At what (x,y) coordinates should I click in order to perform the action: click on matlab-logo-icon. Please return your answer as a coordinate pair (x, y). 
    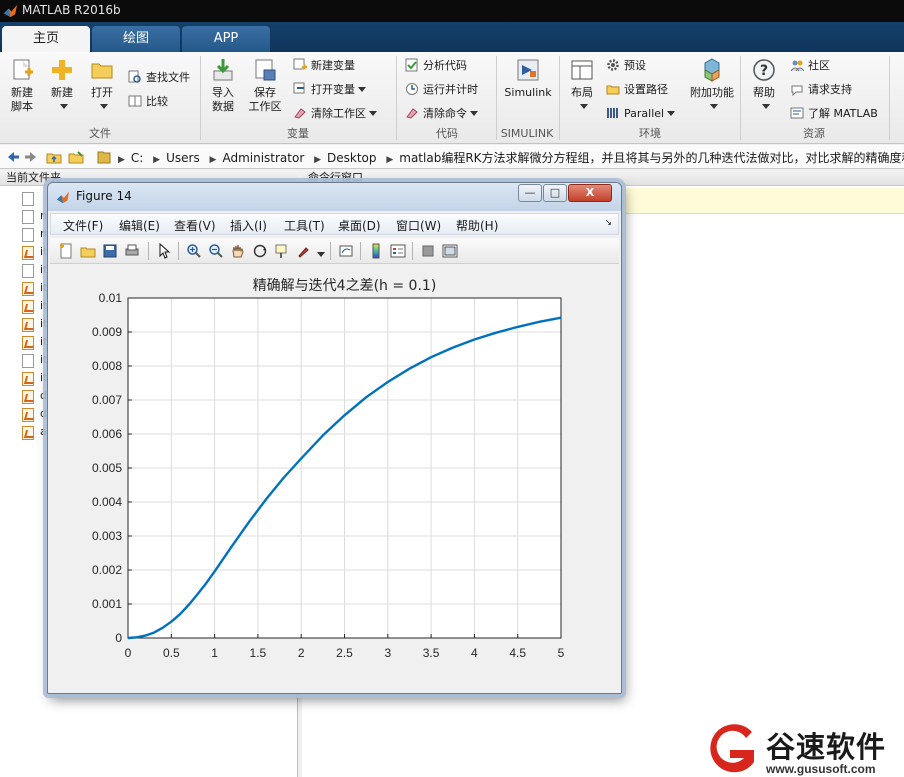
    Looking at the image, I should click on (10, 11).